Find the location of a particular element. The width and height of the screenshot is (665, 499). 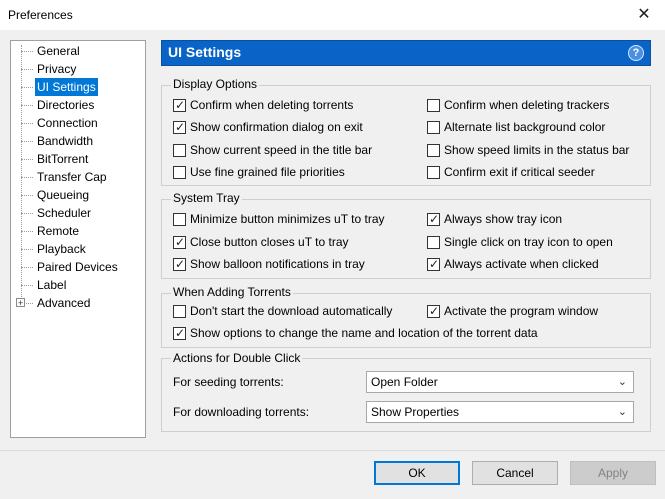

checkbox-label: Confirm when deleting trackers is located at coordinates (527, 105).